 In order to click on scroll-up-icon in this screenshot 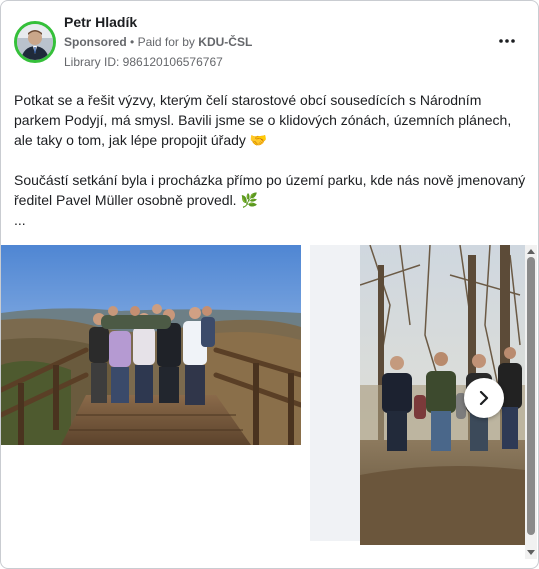, I will do `click(531, 251)`.